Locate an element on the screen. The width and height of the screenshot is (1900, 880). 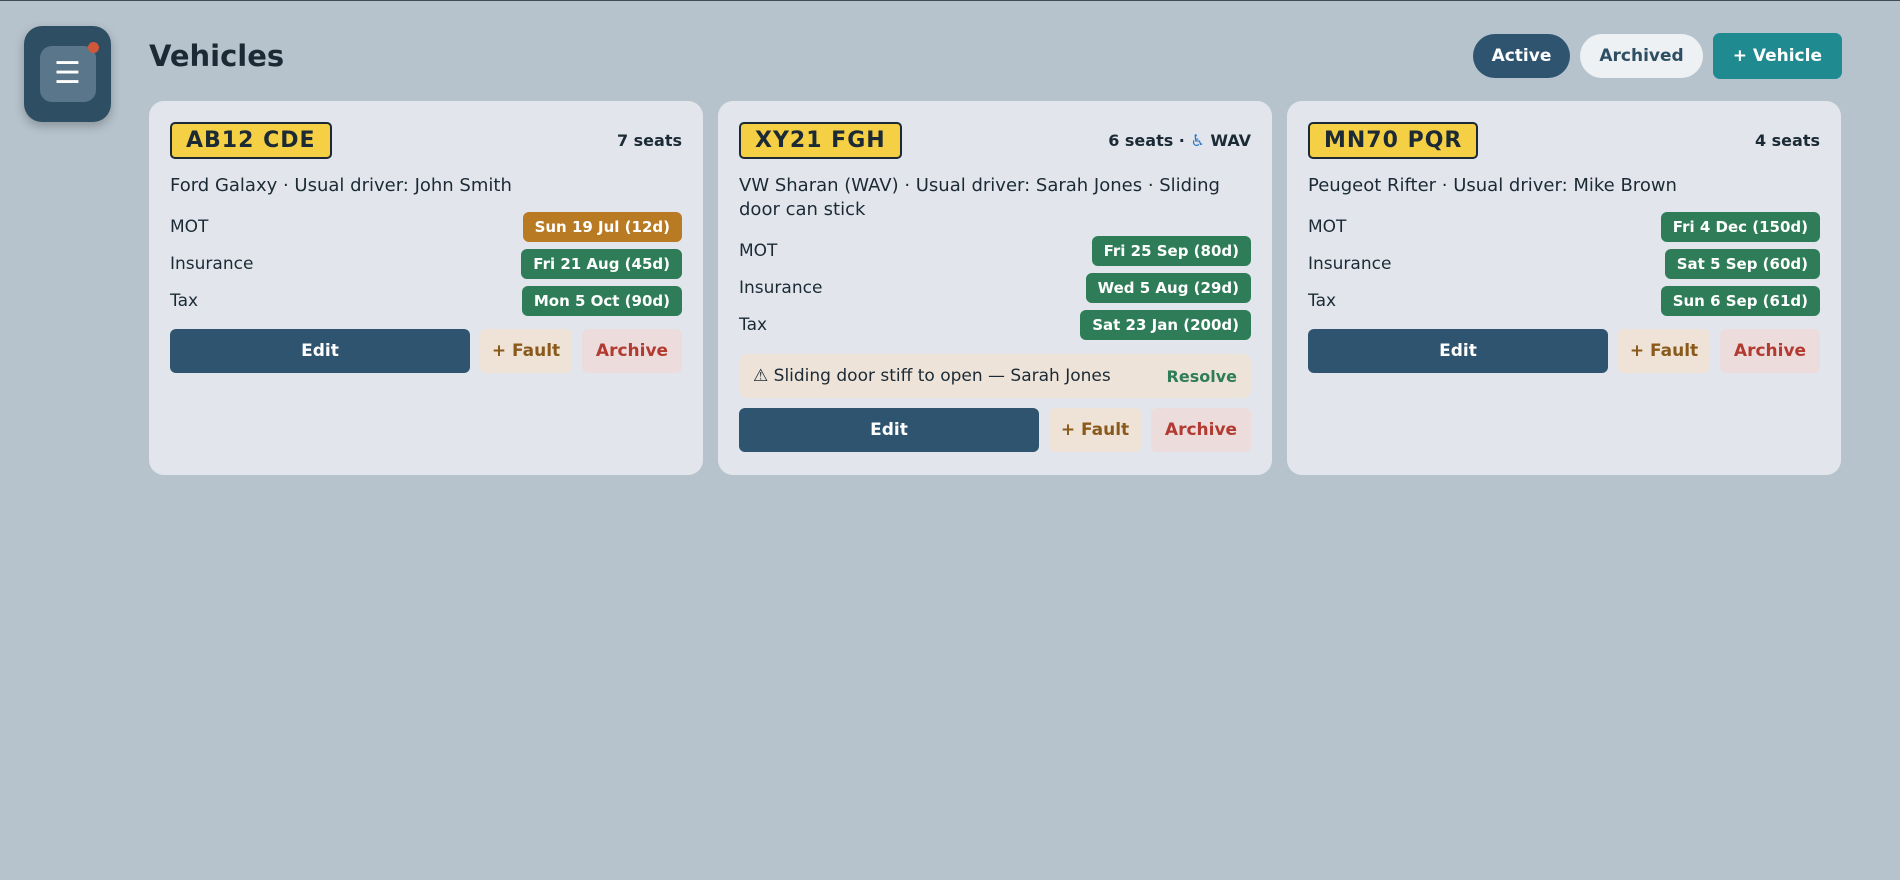
insurance-row: Insurance Wed 5 Aug (29d) is located at coordinates (995, 287).